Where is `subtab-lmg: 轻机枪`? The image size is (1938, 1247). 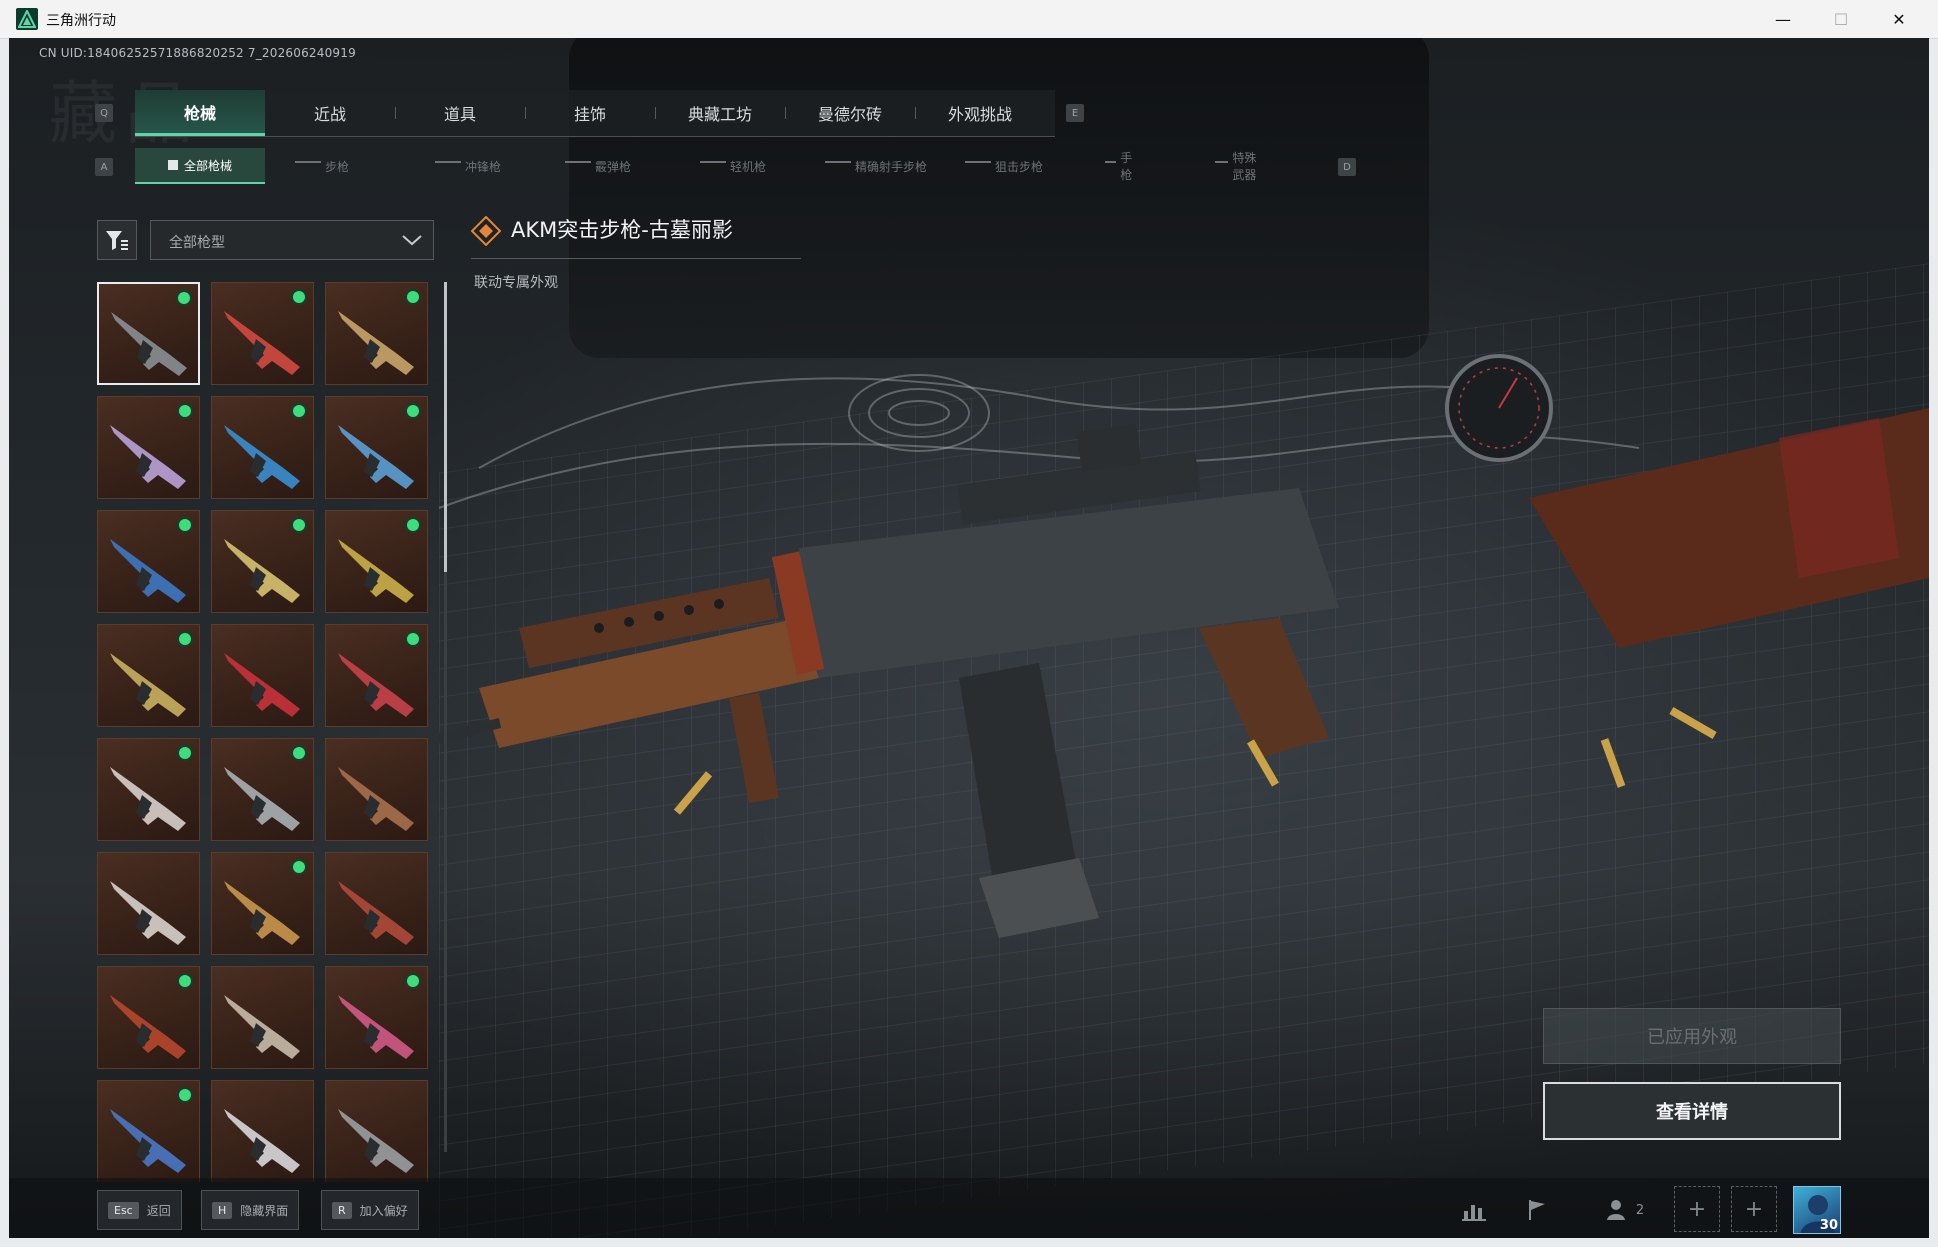
subtab-lmg: 轻机枪 is located at coordinates (733, 166).